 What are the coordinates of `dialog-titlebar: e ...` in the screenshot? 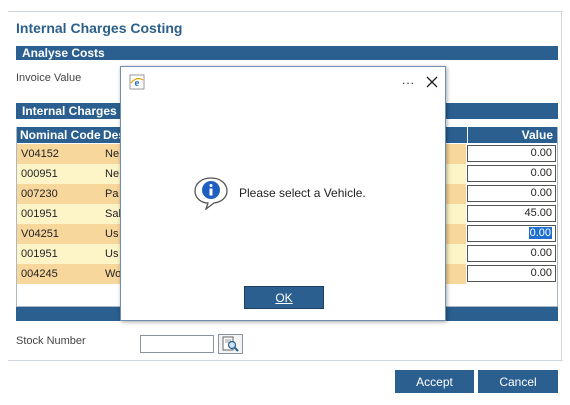 It's located at (283, 82).